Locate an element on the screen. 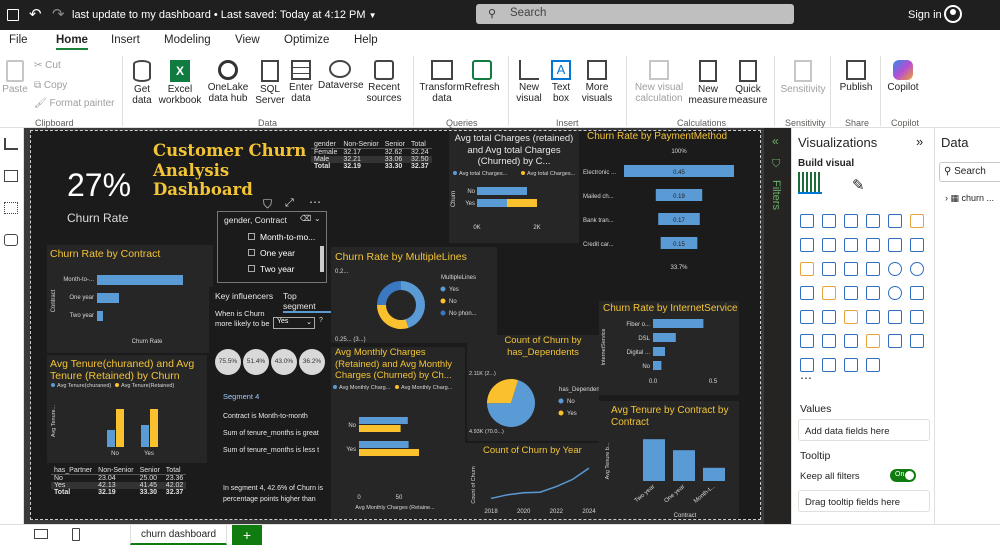 This screenshot has height=545, width=1000. chevron-down-icon: ⌄ is located at coordinates (317, 218).